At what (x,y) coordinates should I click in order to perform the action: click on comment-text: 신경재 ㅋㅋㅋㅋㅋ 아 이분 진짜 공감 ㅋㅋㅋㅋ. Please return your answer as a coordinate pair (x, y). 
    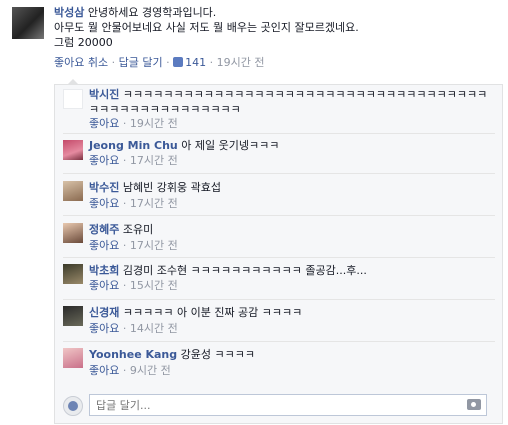
    Looking at the image, I should click on (290, 312).